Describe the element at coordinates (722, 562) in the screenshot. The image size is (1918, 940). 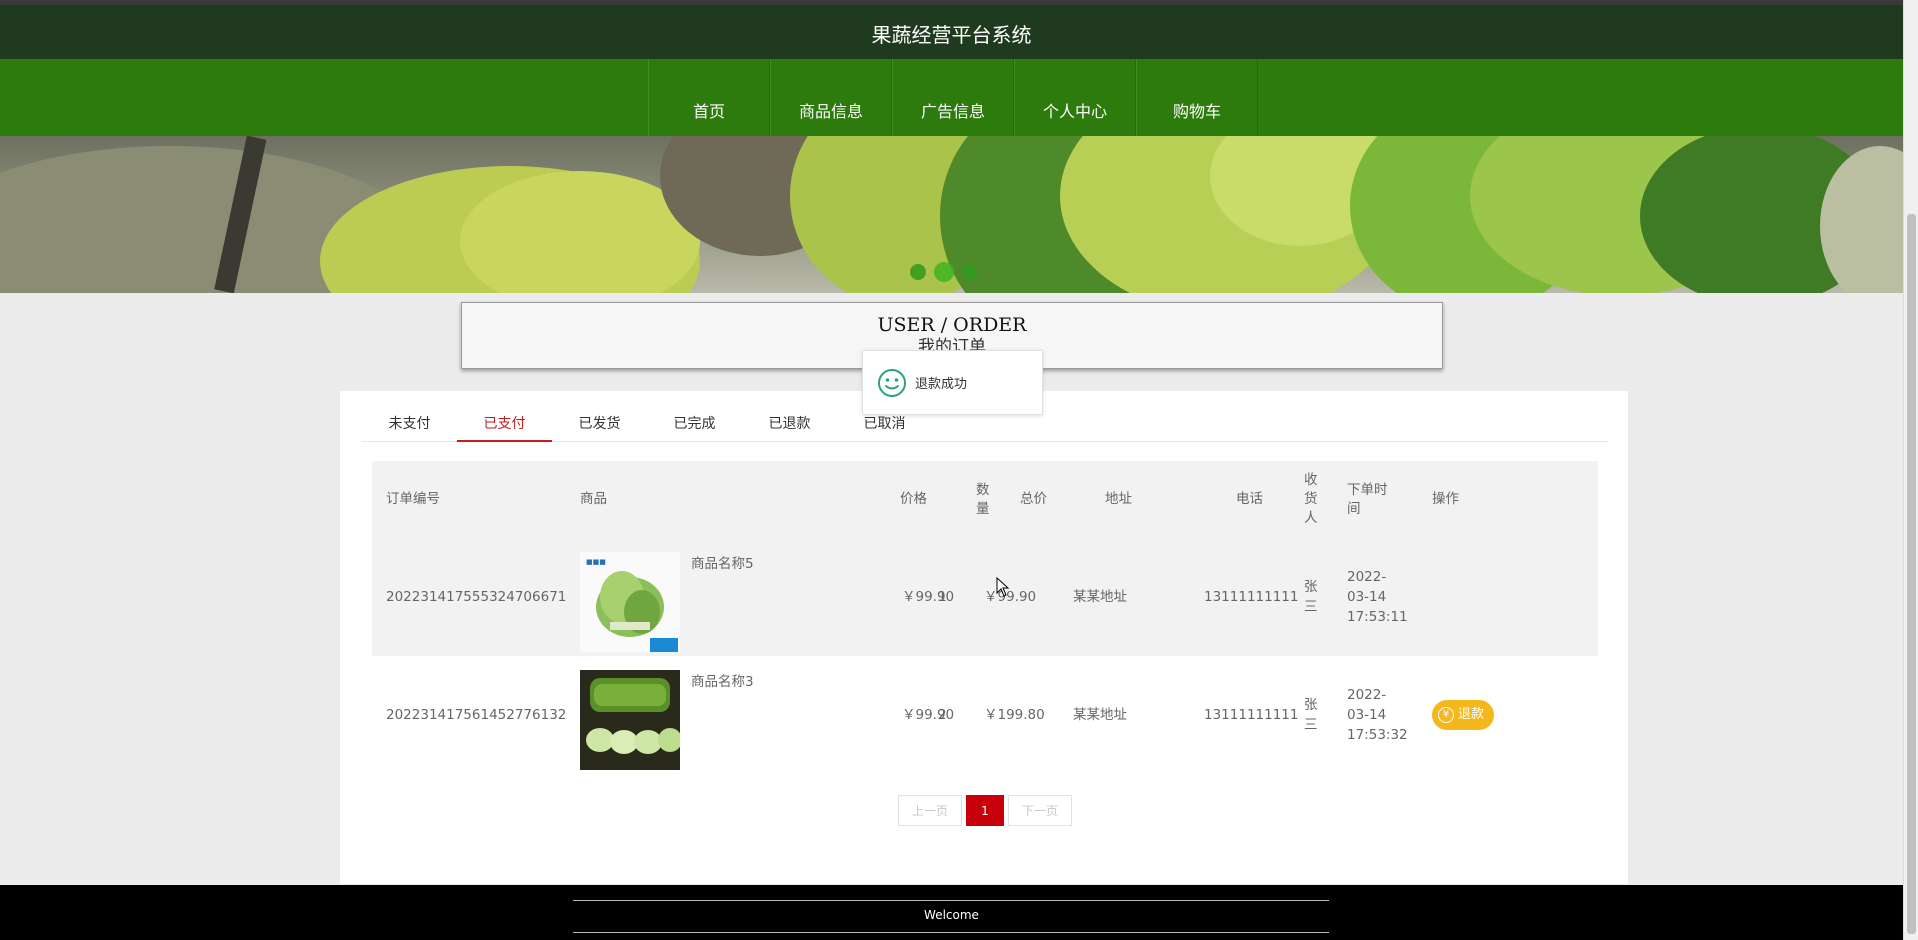
I see `product-name: 商品名称5` at that location.